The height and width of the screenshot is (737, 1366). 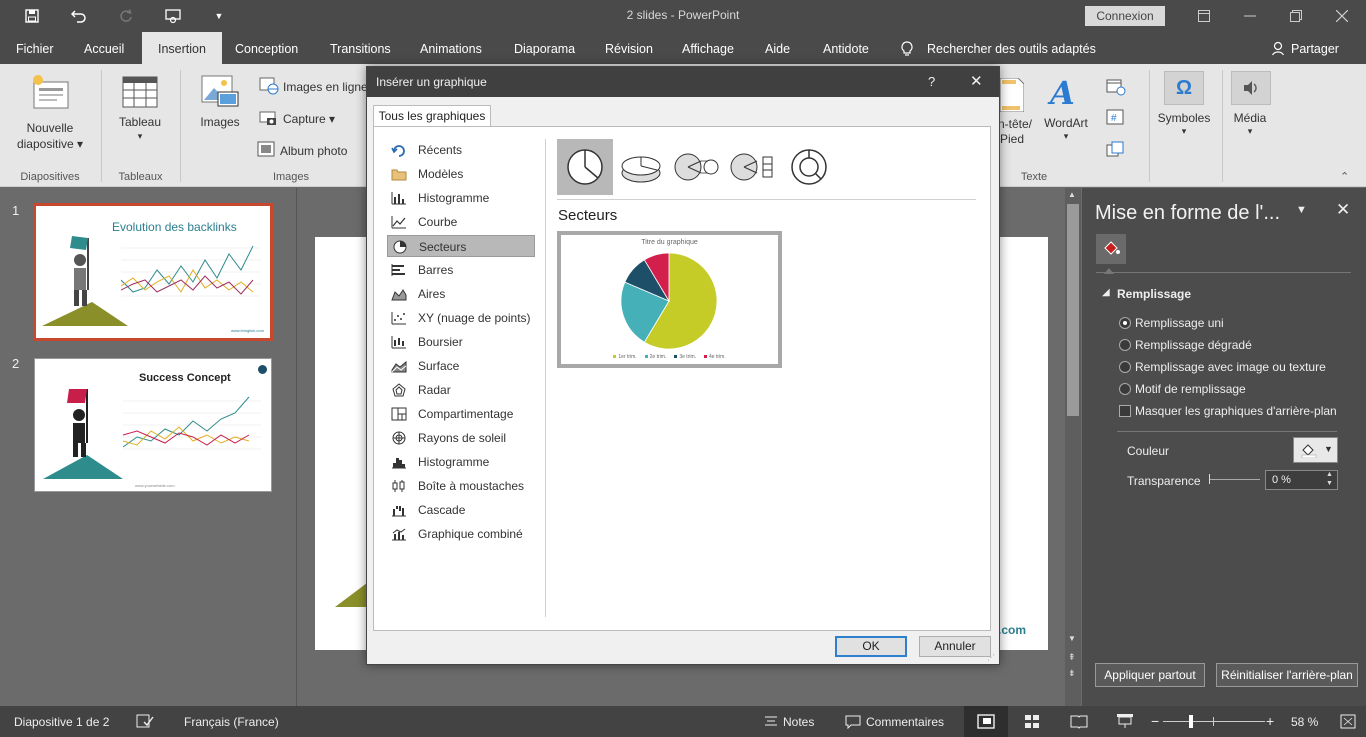 What do you see at coordinates (461, 174) in the screenshot?
I see `chart-category-folder: Modèles` at bounding box center [461, 174].